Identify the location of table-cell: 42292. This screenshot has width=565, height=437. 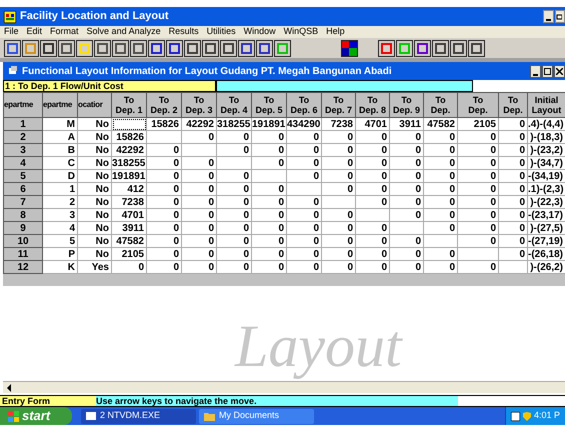
(199, 124).